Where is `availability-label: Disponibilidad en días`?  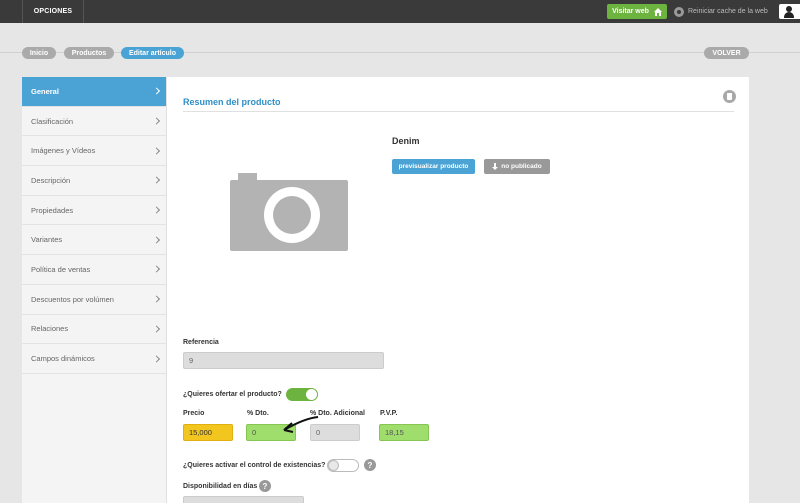 availability-label: Disponibilidad en días is located at coordinates (220, 486).